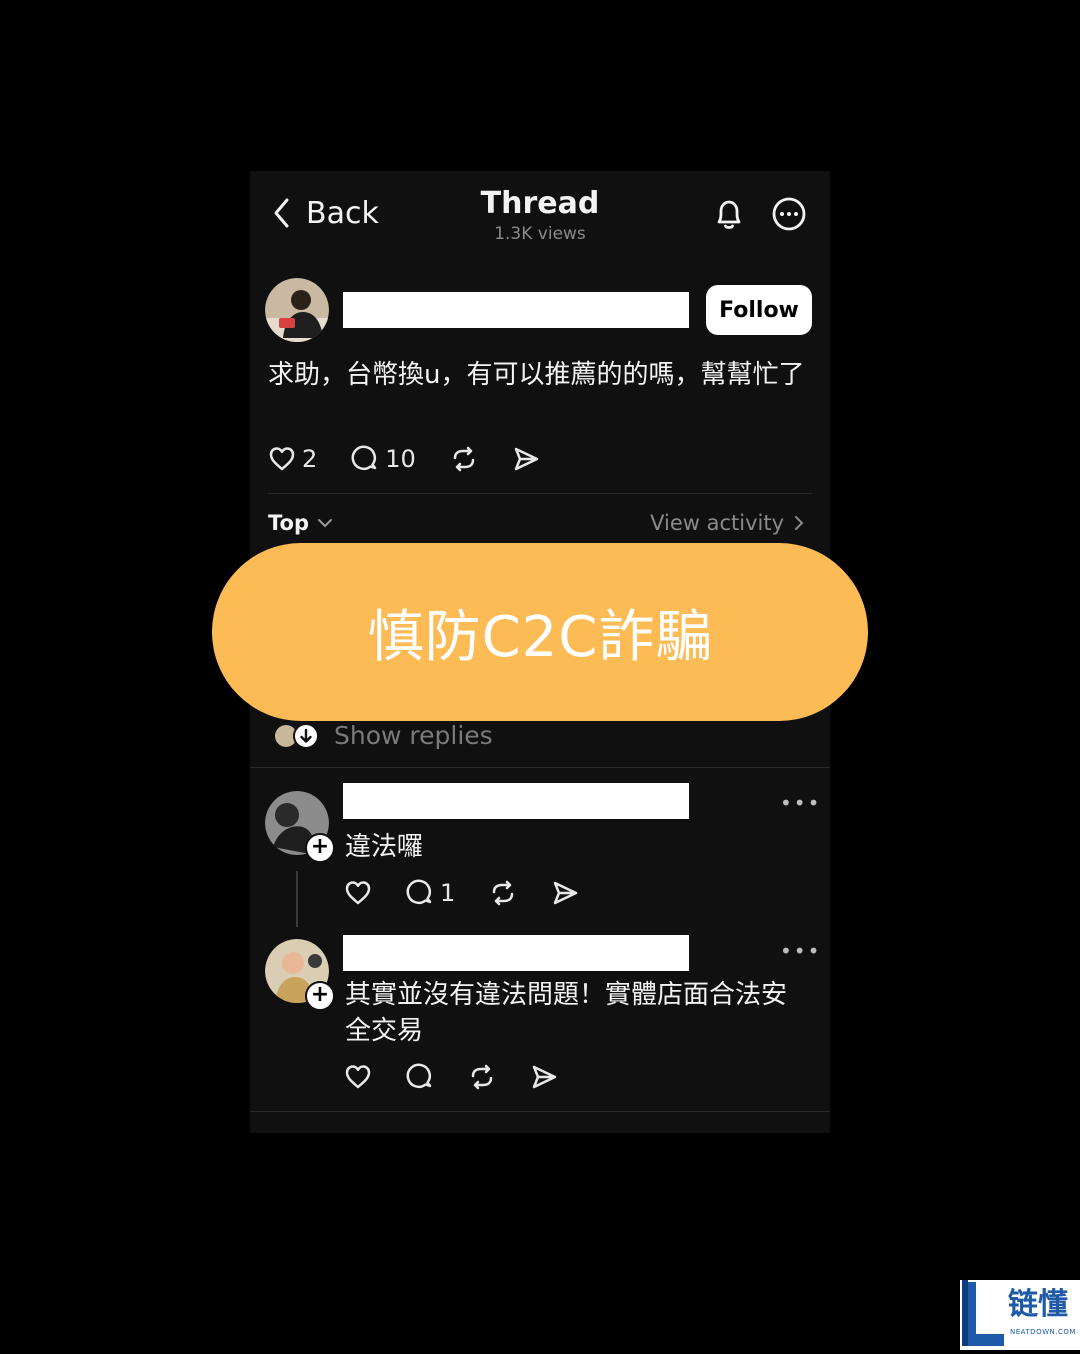  I want to click on comment-button: 10, so click(383, 459).